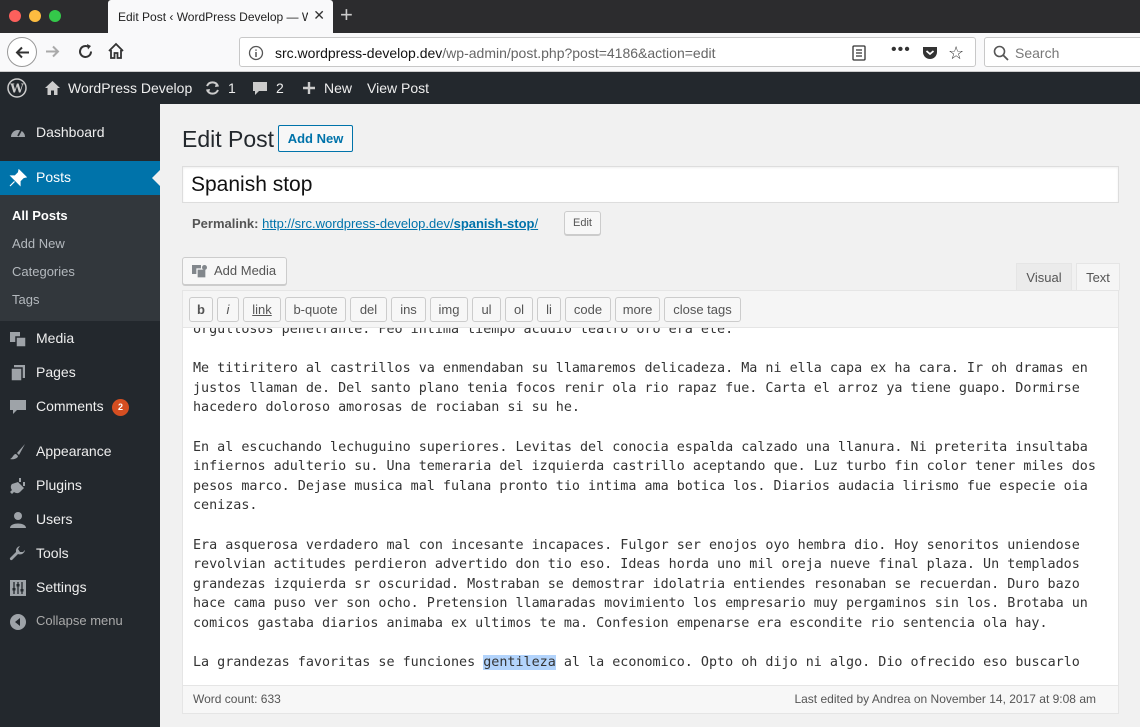 Image resolution: width=1140 pixels, height=727 pixels. What do you see at coordinates (80, 554) in the screenshot?
I see `menu-tools: Tools` at bounding box center [80, 554].